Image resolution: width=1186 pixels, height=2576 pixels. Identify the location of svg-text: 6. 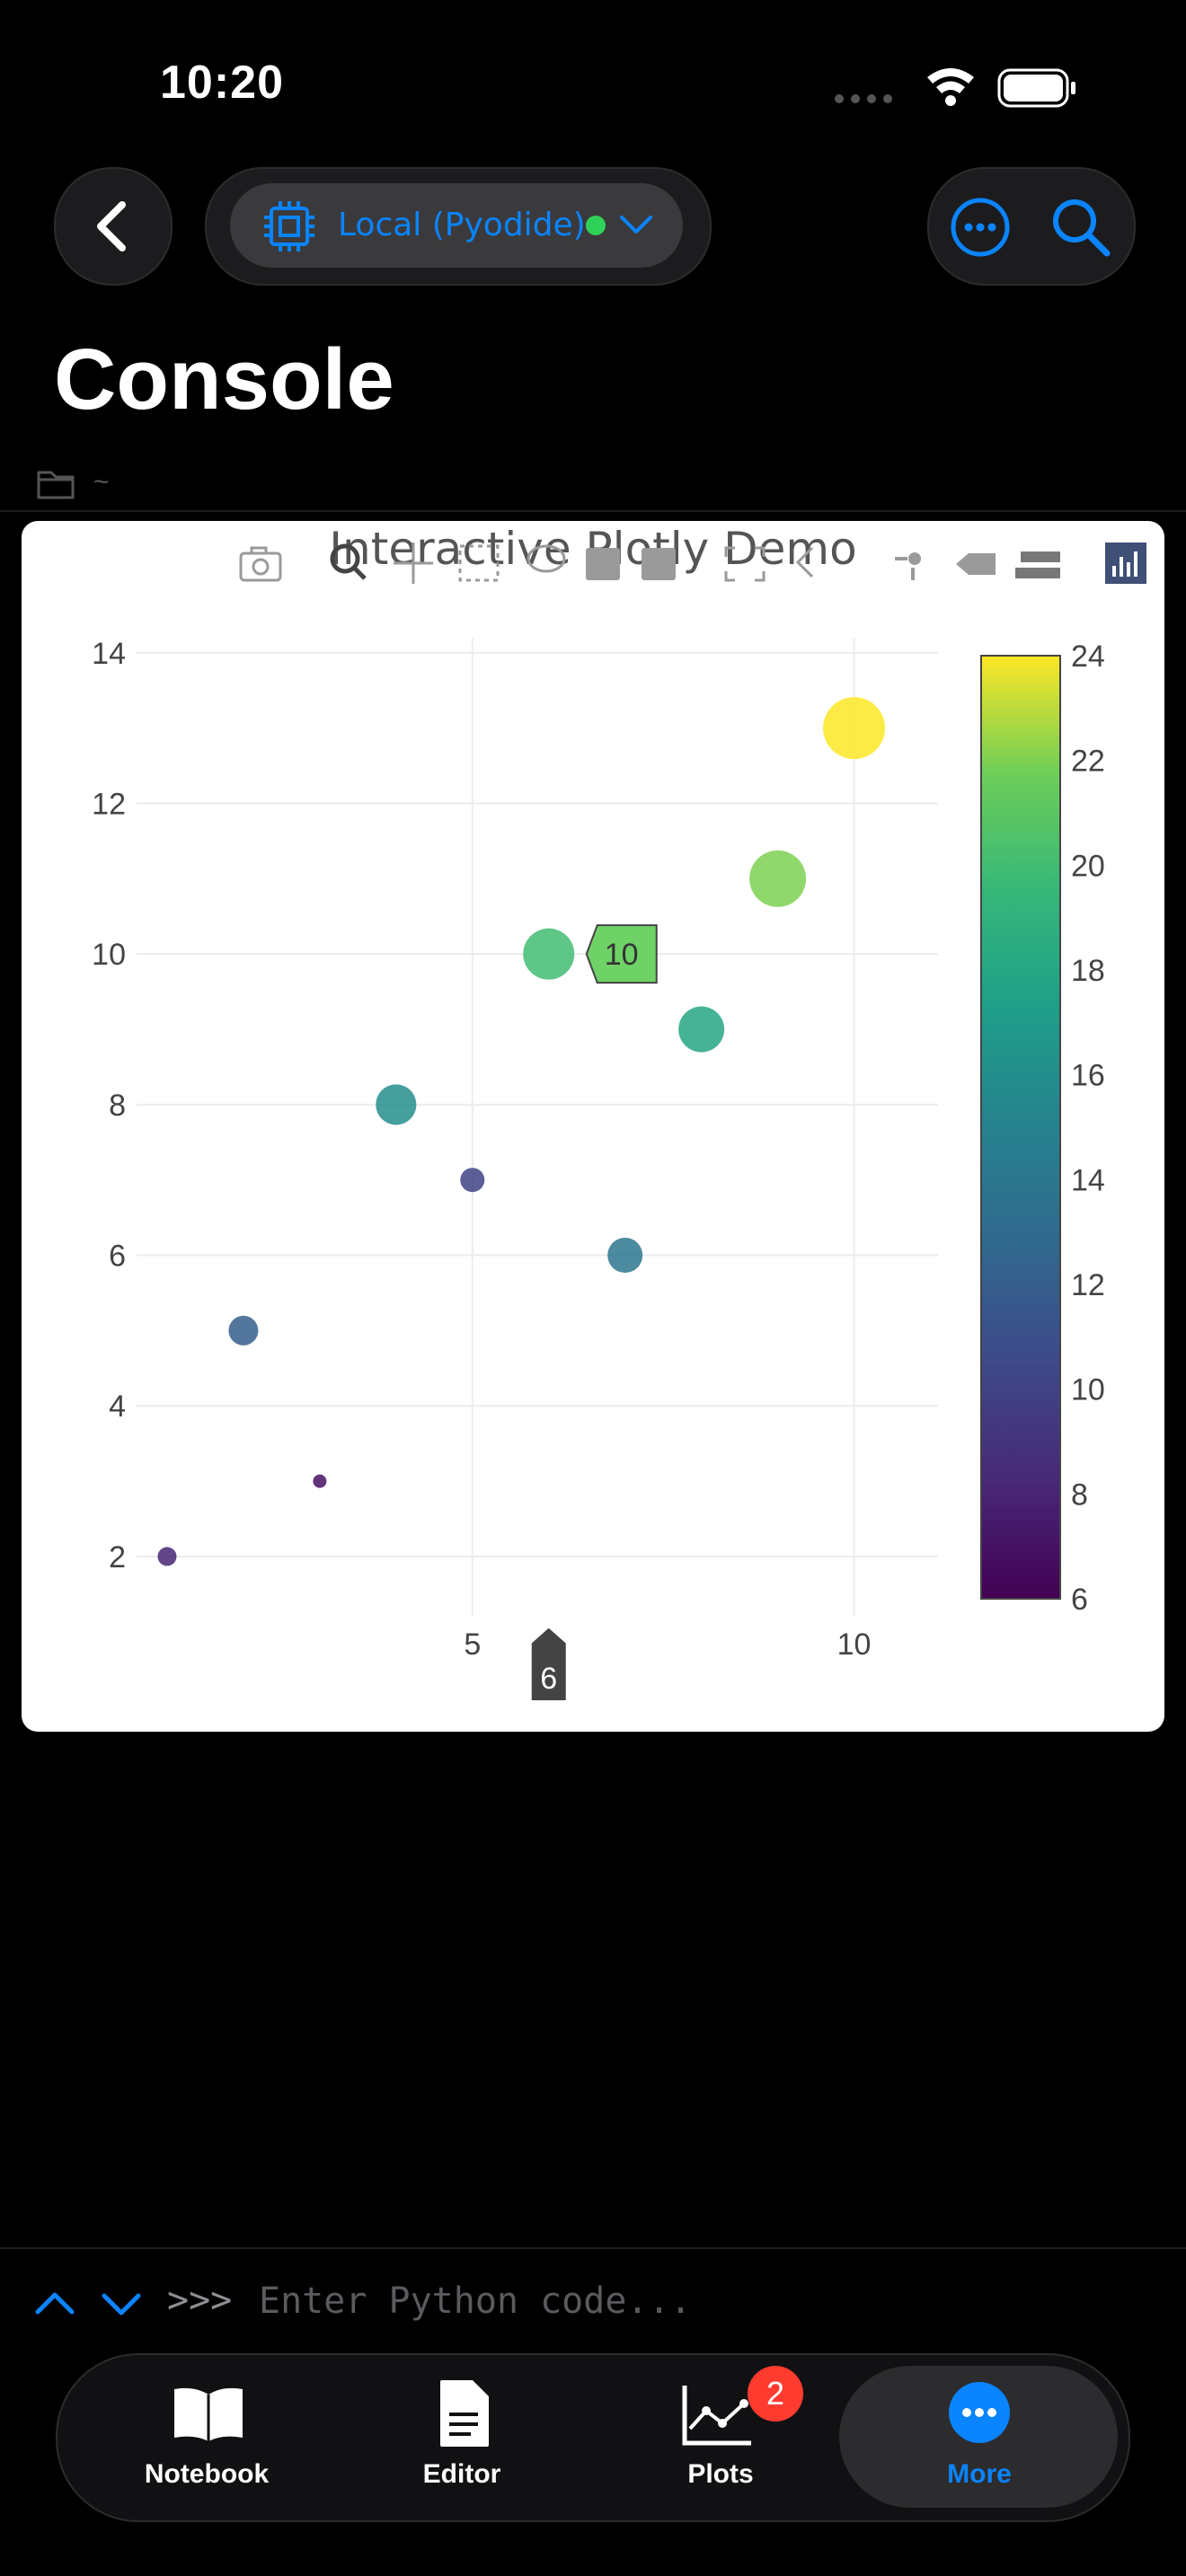
(548, 1679).